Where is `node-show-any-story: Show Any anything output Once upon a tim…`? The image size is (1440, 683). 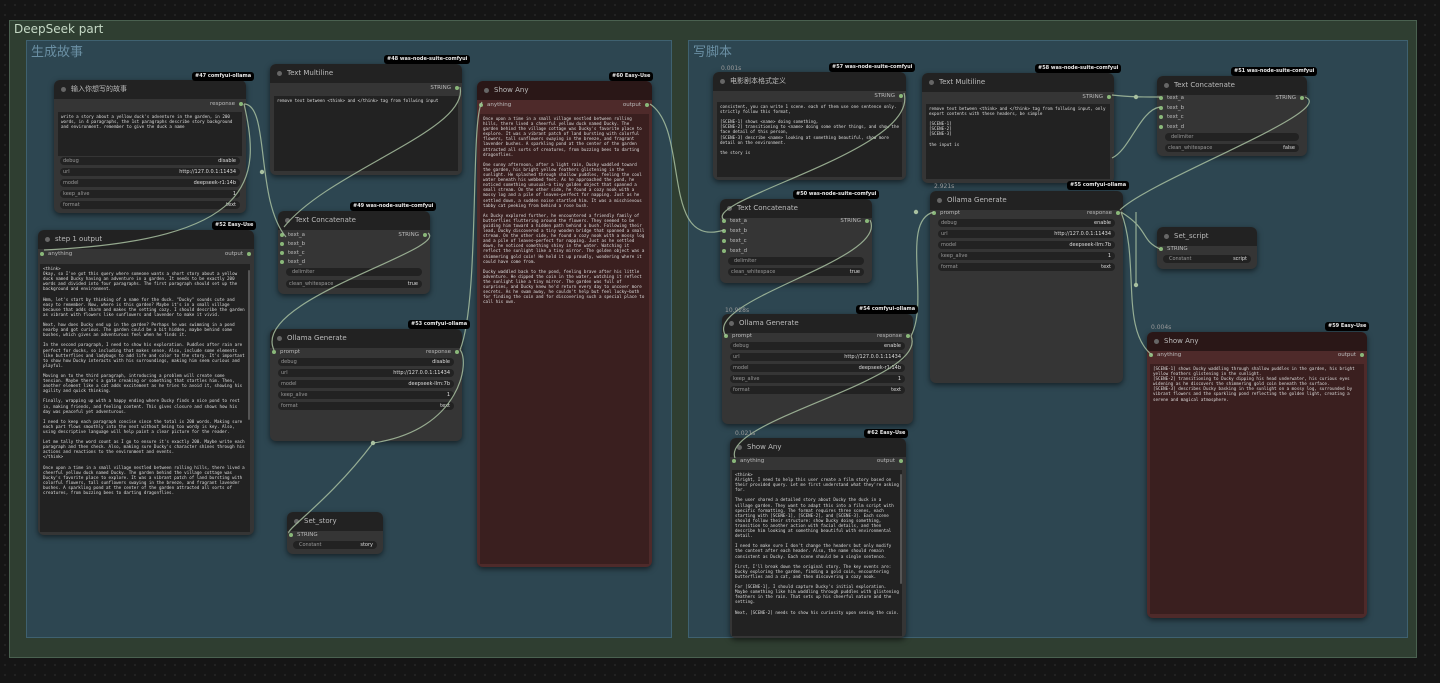
node-show-any-story: Show Any anything output Once upon a tim… is located at coordinates (564, 324).